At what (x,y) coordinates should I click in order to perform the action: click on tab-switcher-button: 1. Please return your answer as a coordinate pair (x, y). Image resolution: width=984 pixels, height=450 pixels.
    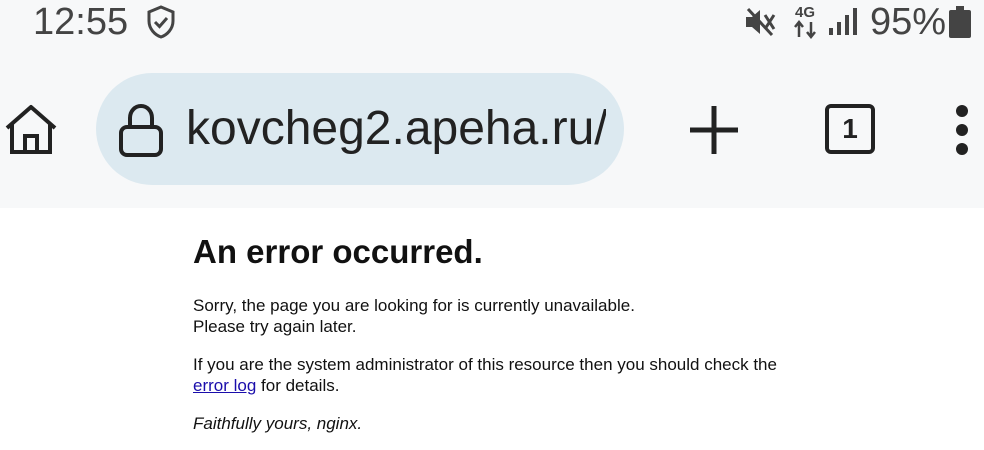
    Looking at the image, I should click on (850, 129).